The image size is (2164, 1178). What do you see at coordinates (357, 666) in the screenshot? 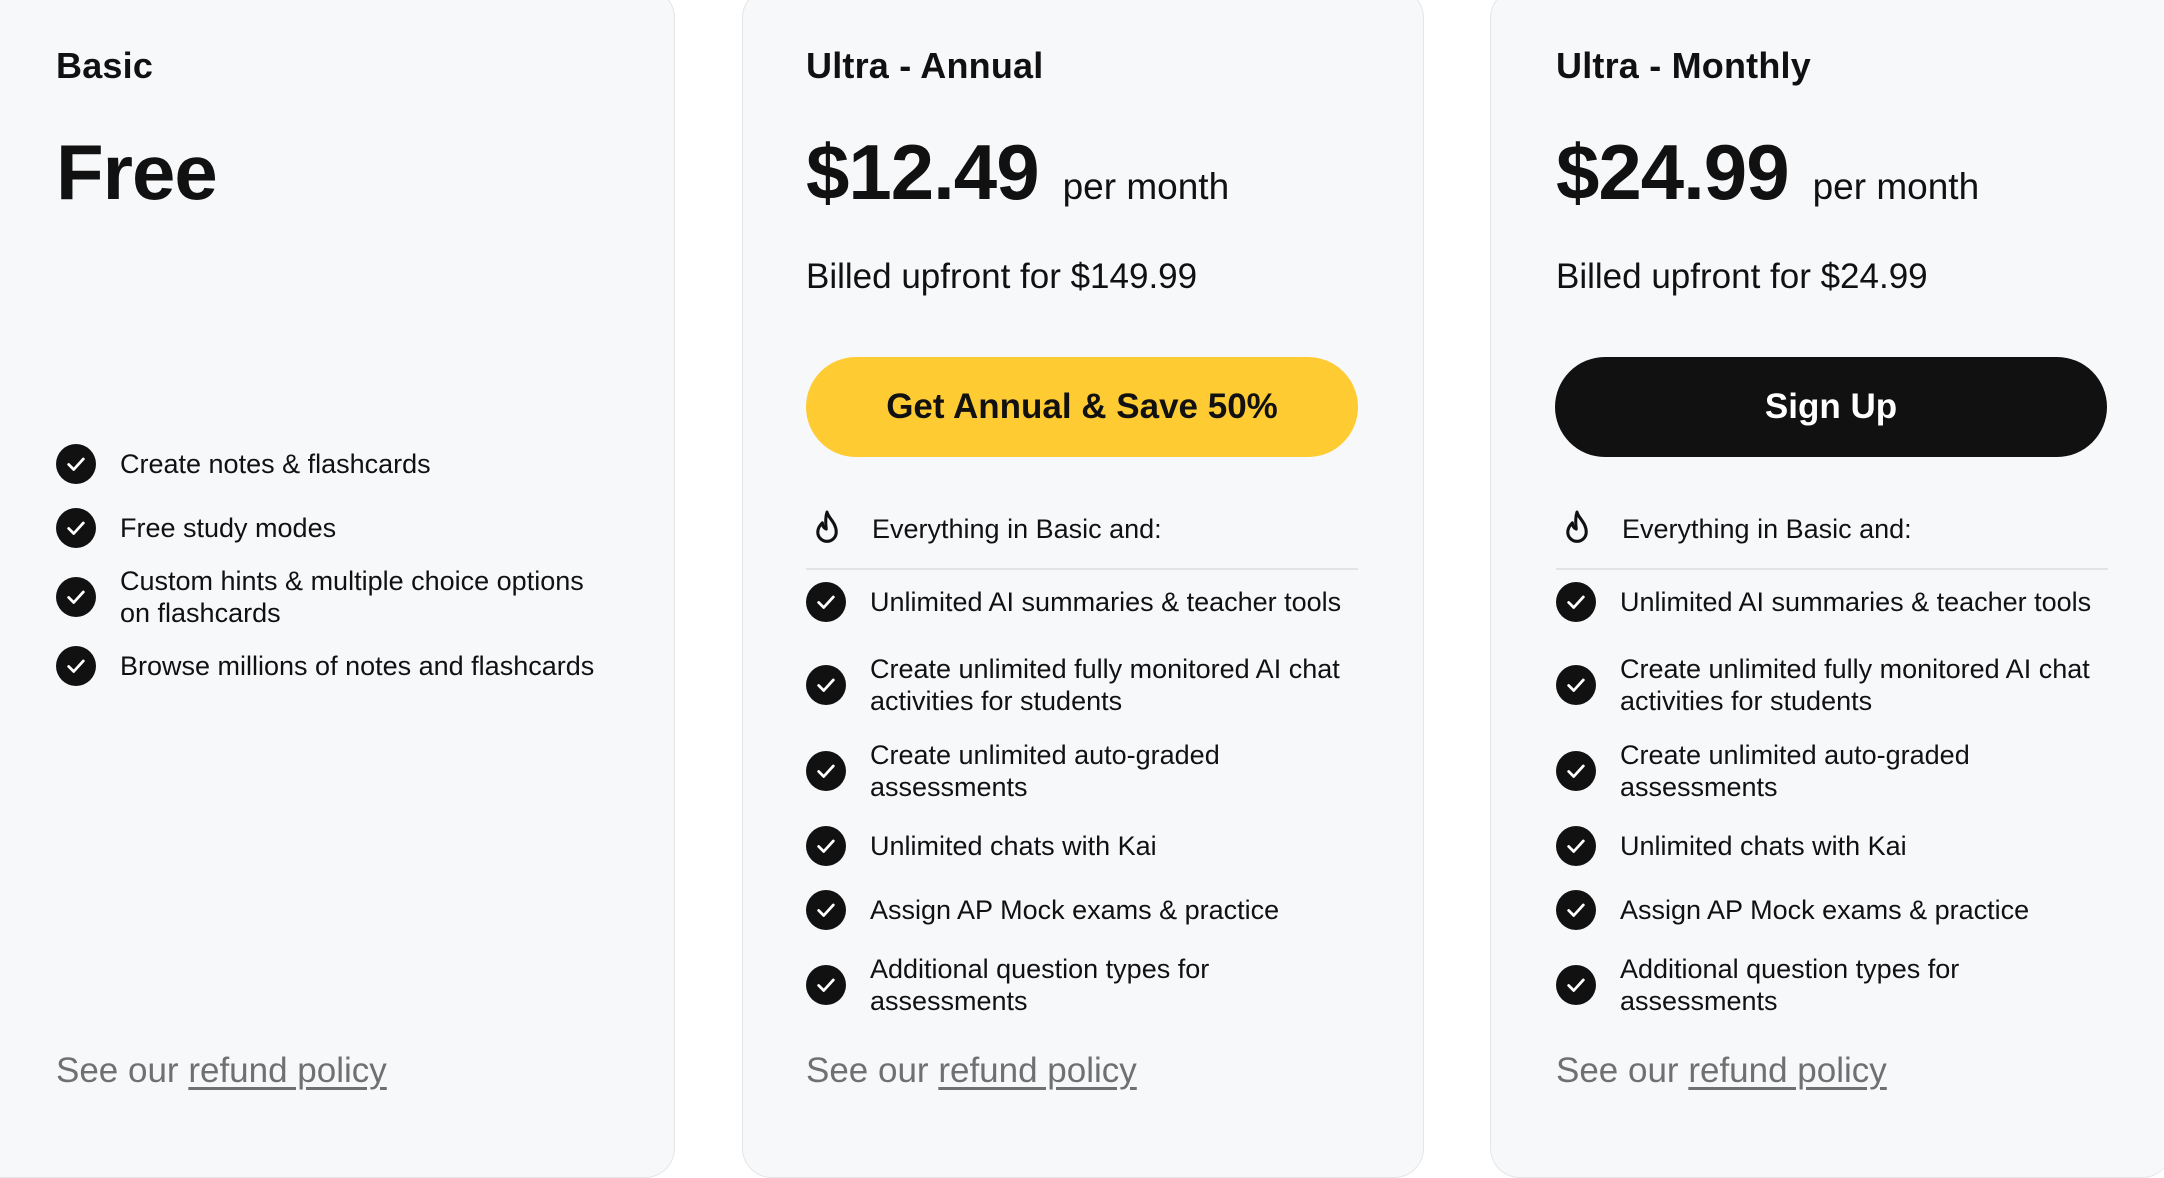
I see `feature-text: Browse millions of notes and flashcards` at bounding box center [357, 666].